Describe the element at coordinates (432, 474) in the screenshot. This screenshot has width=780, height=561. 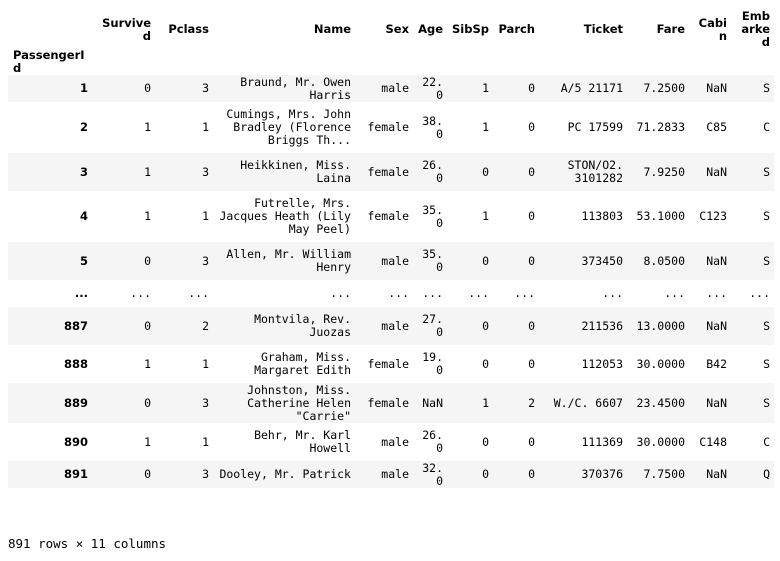
I see `table-cell: 32.0` at that location.